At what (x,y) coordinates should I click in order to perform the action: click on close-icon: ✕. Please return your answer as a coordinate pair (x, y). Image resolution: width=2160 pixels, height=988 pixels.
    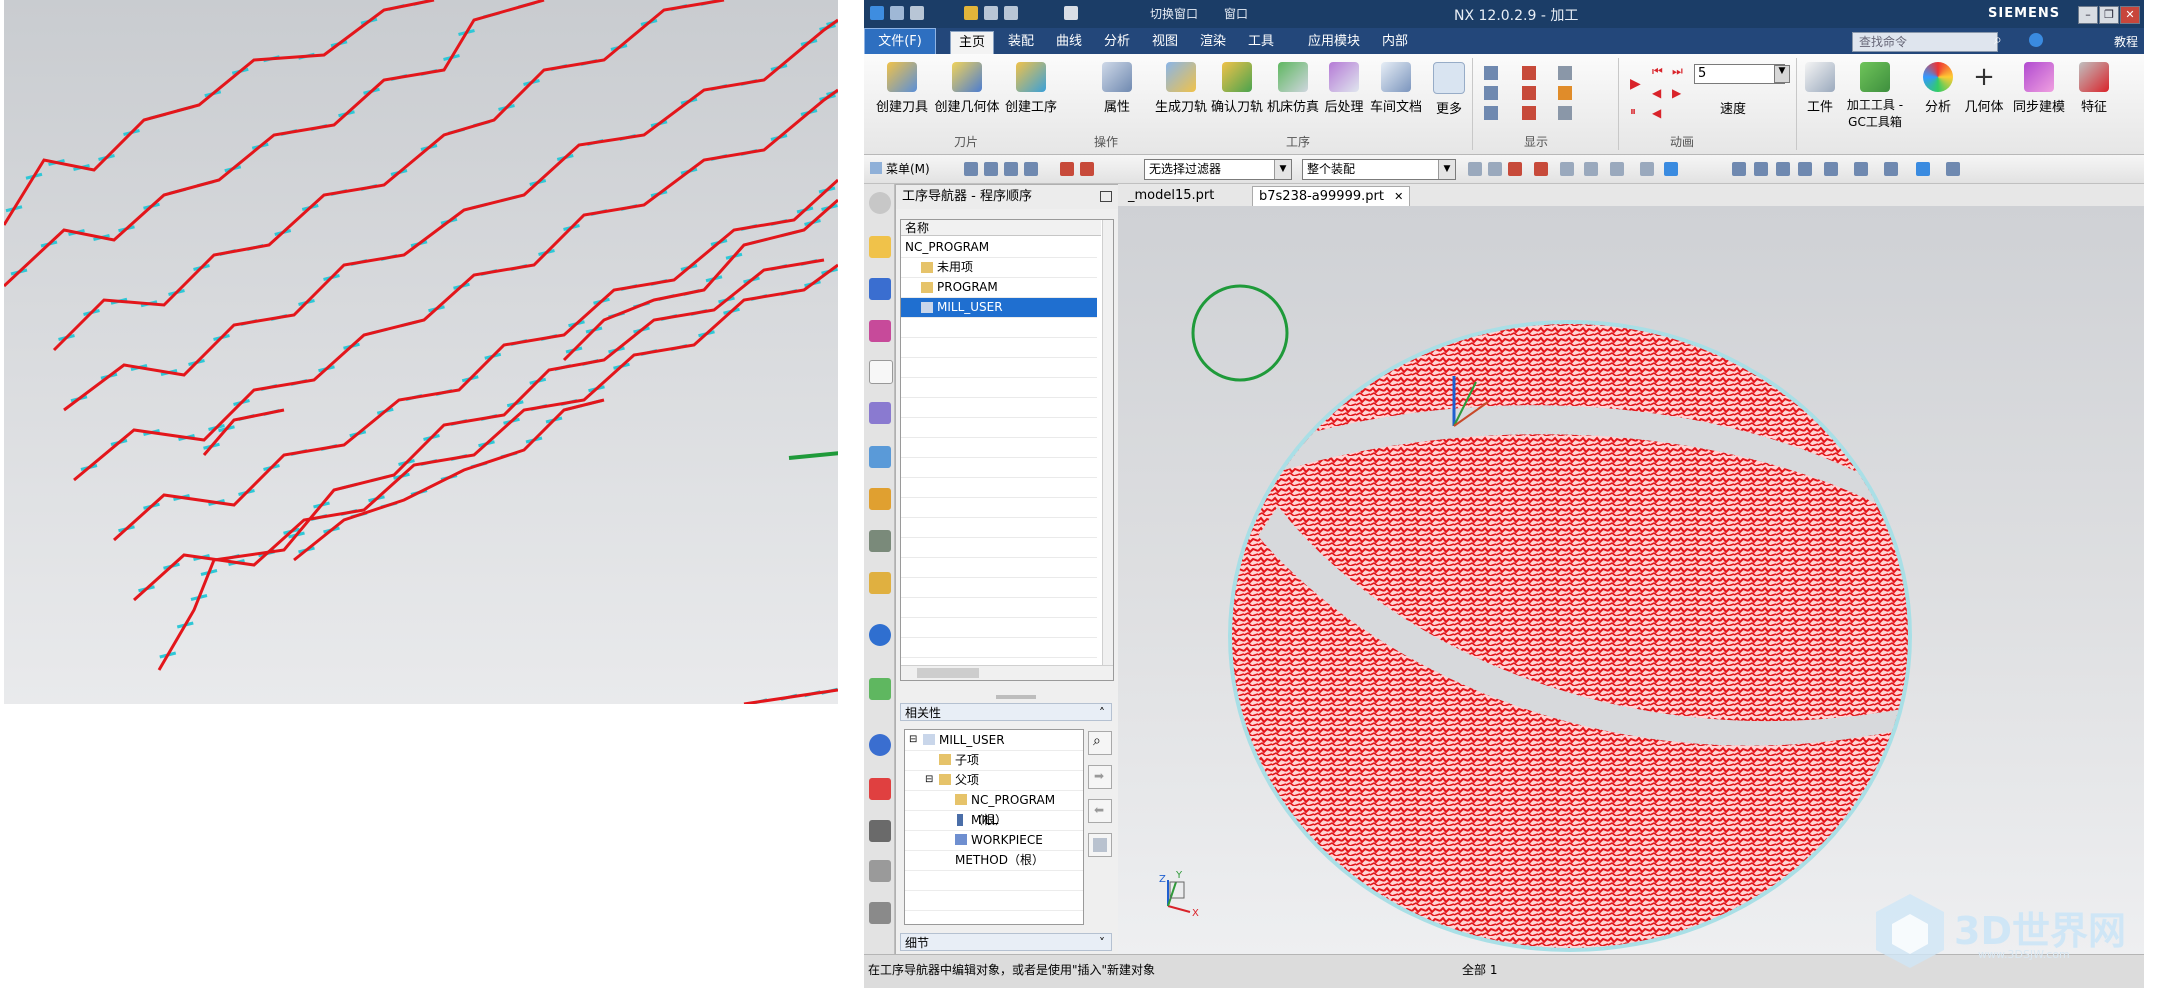
    Looking at the image, I should click on (1398, 196).